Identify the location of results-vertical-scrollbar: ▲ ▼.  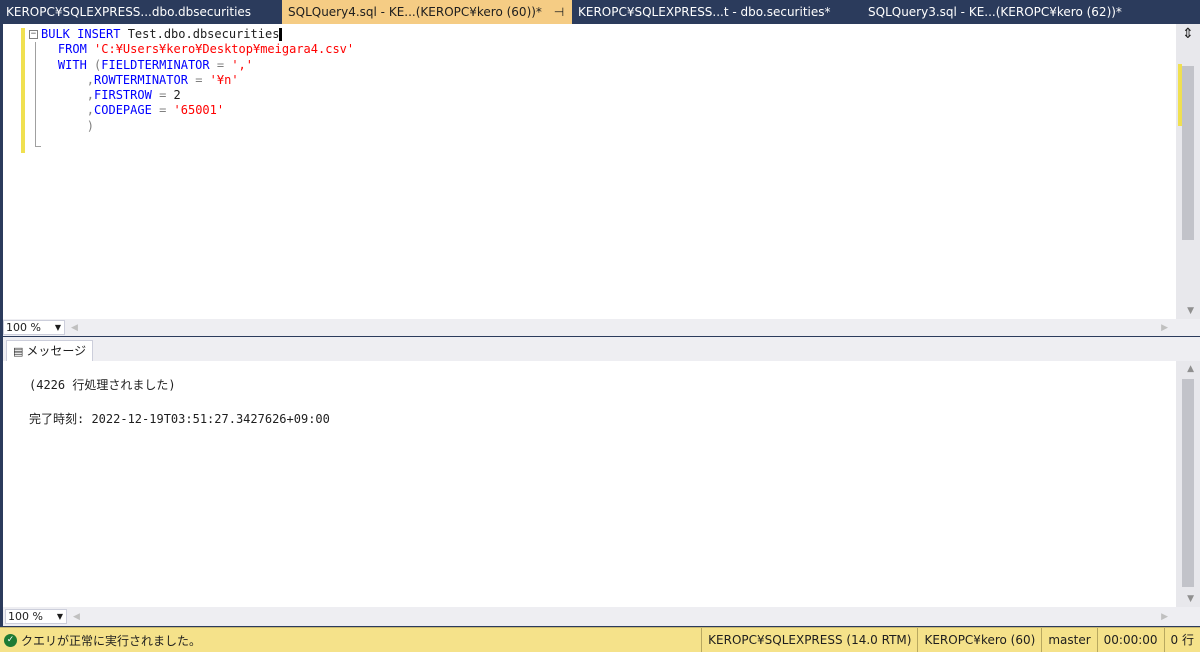
(1188, 484).